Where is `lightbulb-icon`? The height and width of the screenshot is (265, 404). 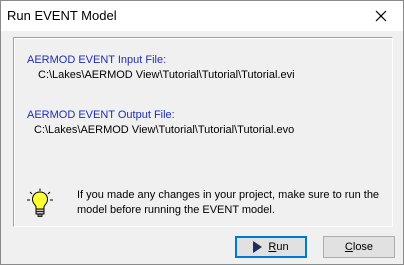 lightbulb-icon is located at coordinates (40, 202).